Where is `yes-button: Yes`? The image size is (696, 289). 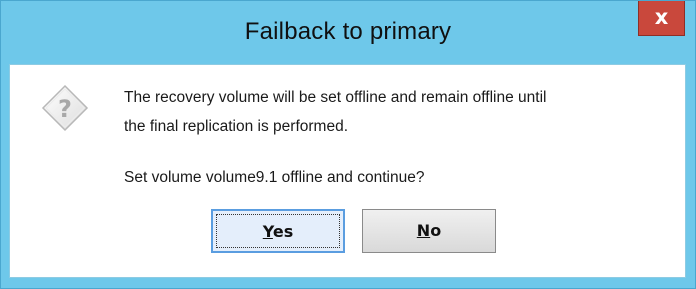
yes-button: Yes is located at coordinates (278, 231).